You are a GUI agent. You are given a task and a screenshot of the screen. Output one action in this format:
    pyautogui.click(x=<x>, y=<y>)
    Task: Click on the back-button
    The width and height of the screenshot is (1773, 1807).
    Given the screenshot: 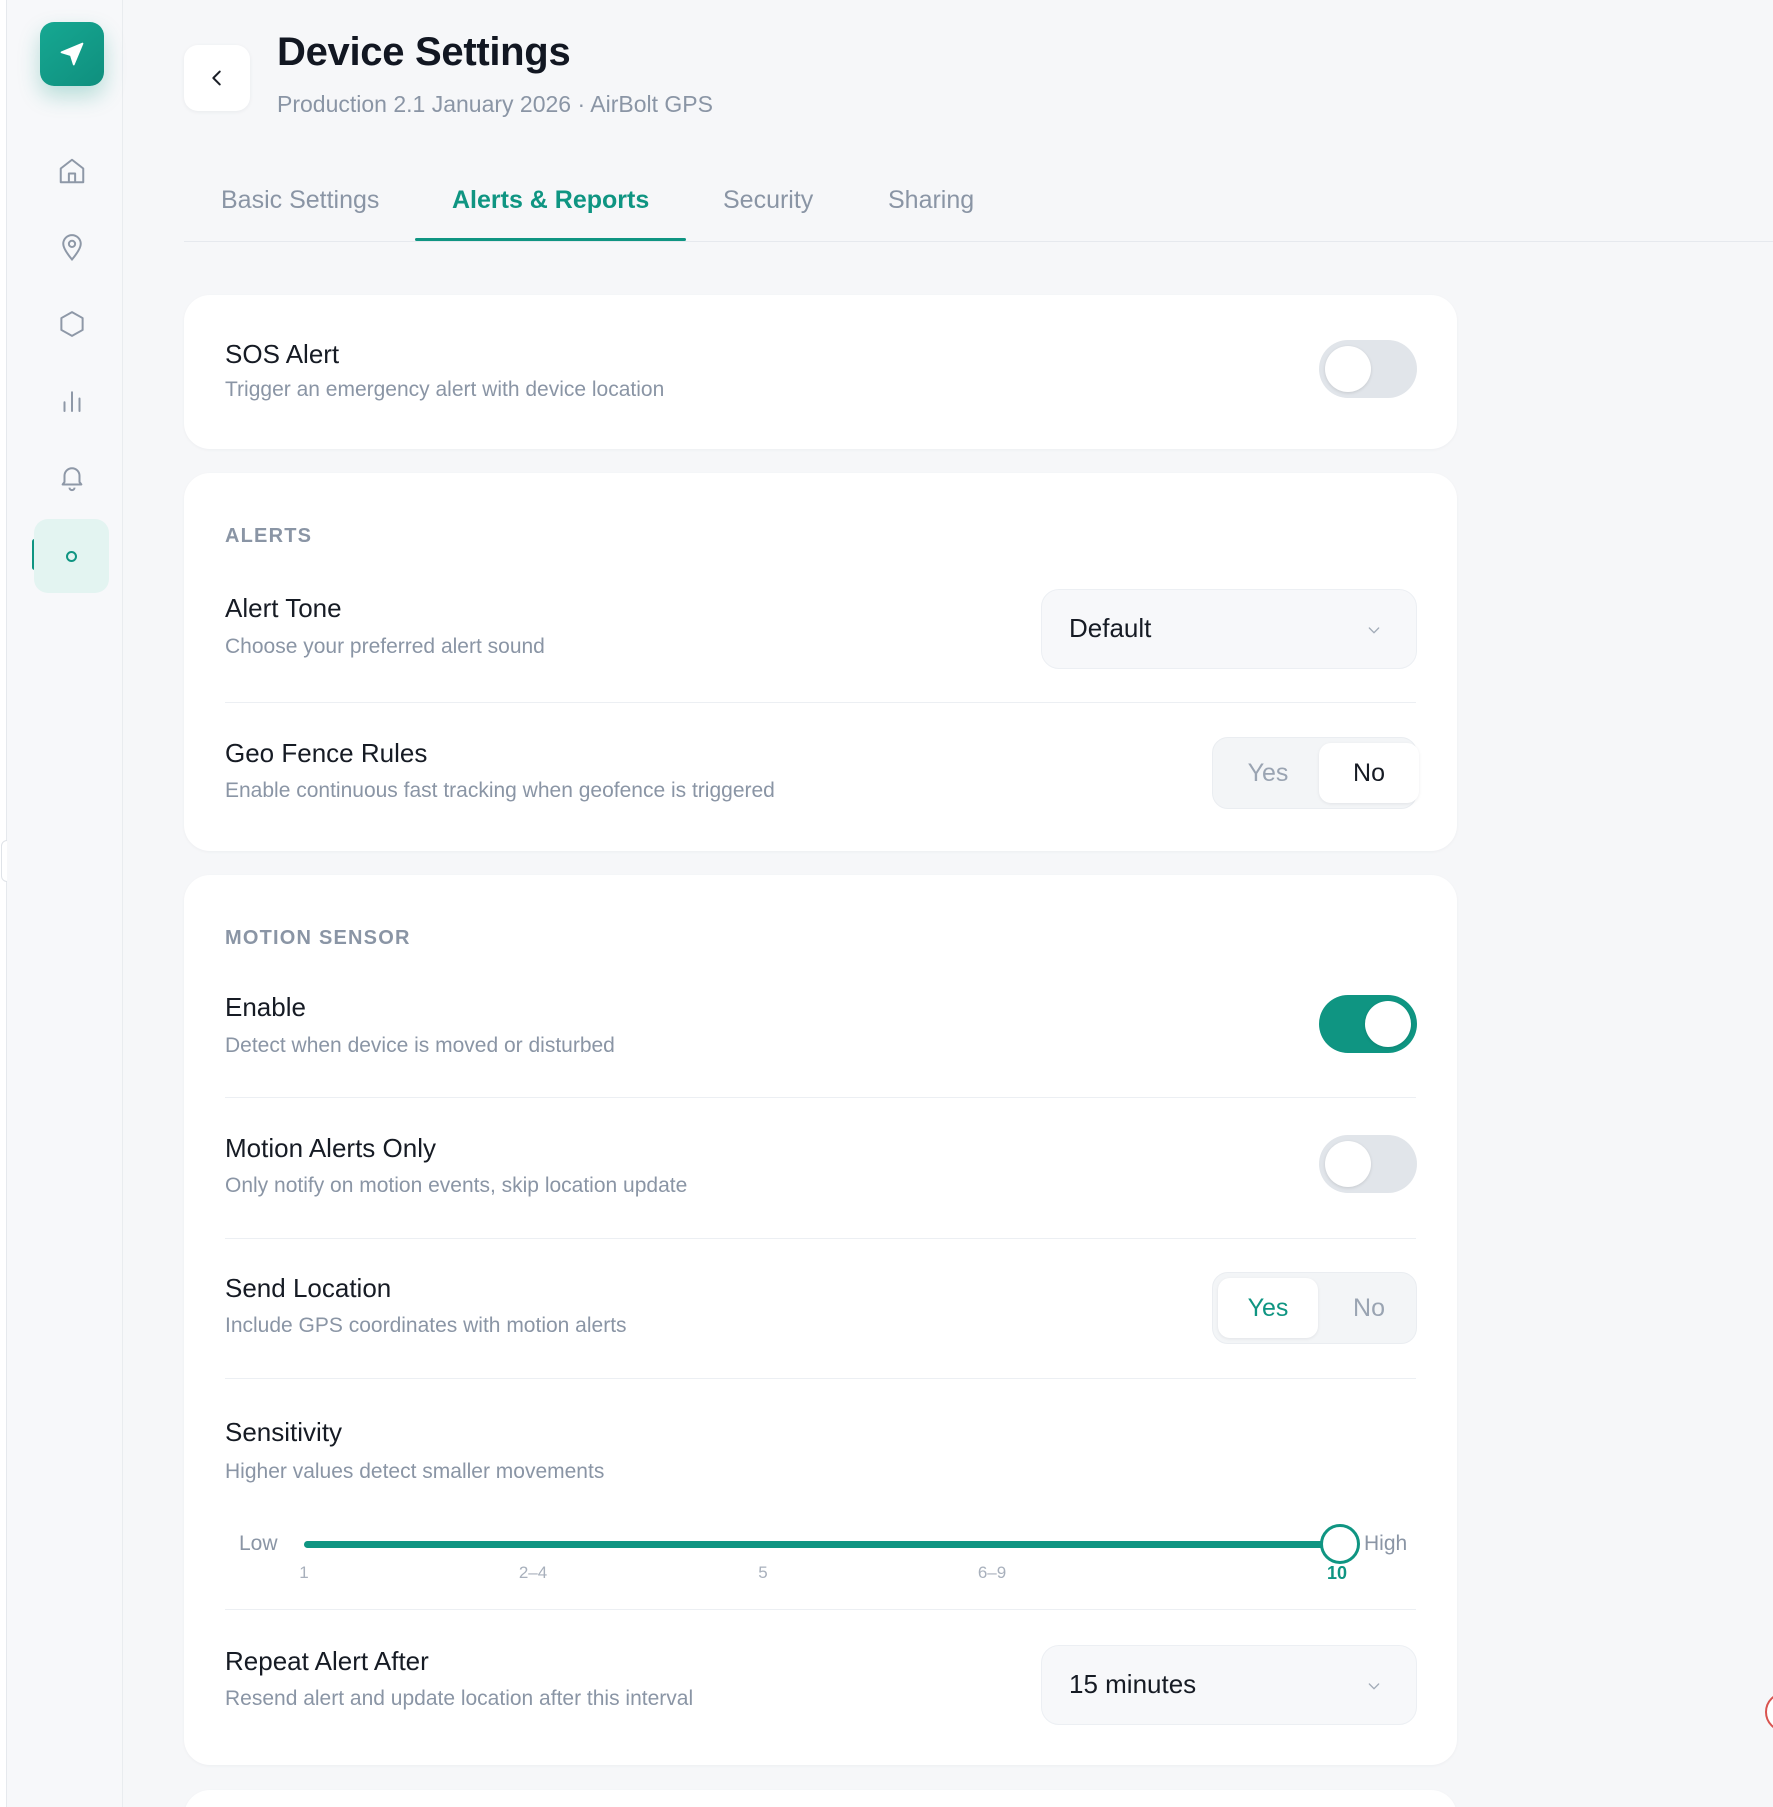 What is the action you would take?
    pyautogui.click(x=217, y=78)
    